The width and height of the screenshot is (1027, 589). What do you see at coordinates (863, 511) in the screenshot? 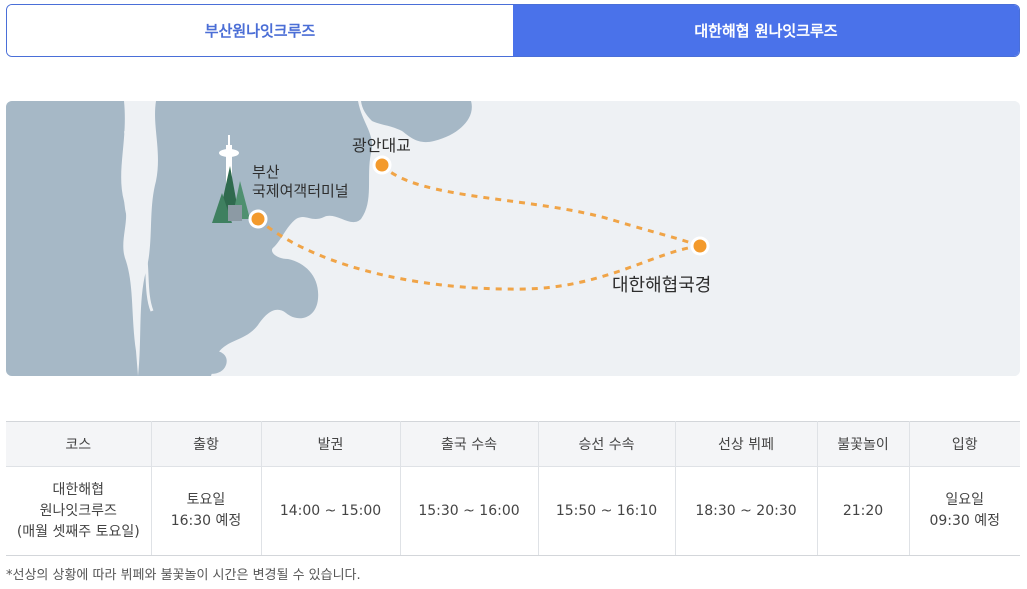
I see `cell-fireworks: 21:20` at bounding box center [863, 511].